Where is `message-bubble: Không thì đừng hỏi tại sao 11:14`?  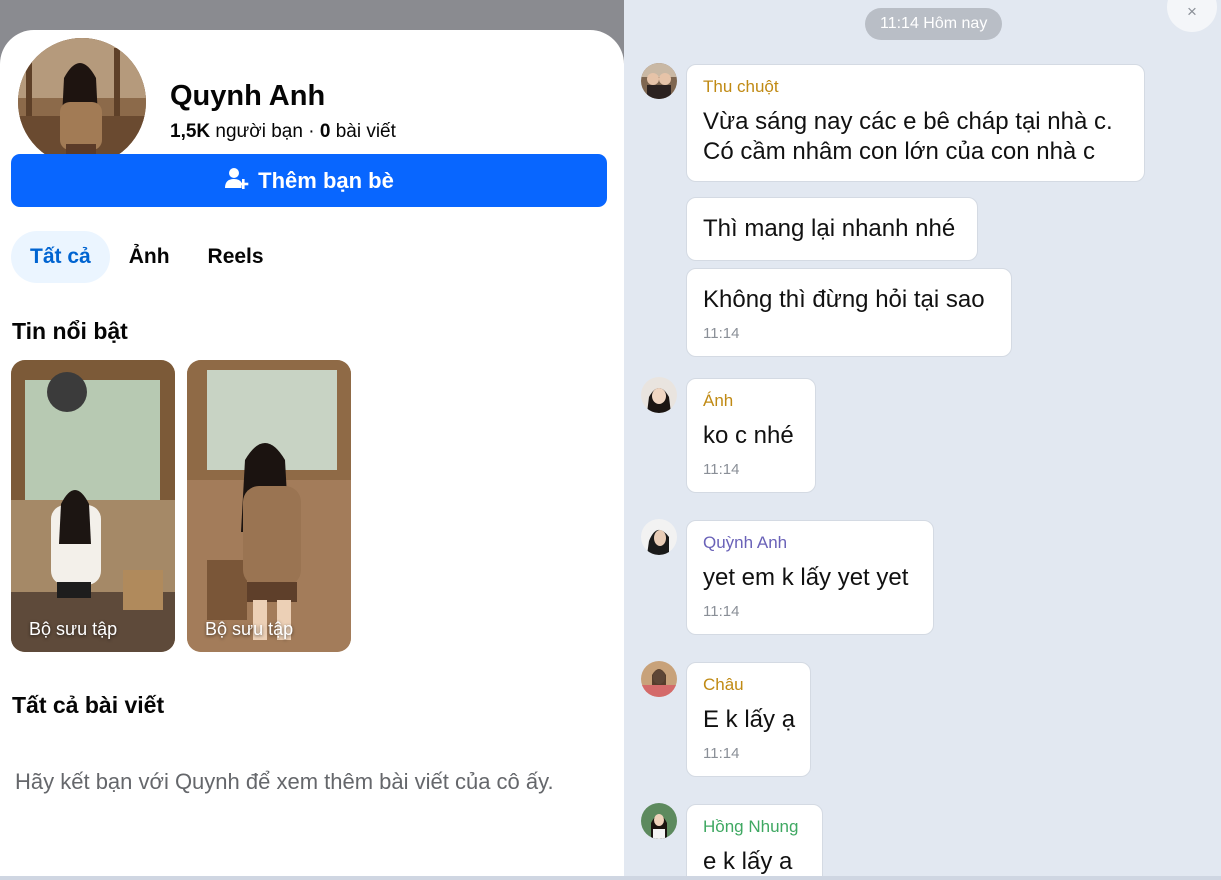
message-bubble: Không thì đừng hỏi tại sao 11:14 is located at coordinates (849, 312).